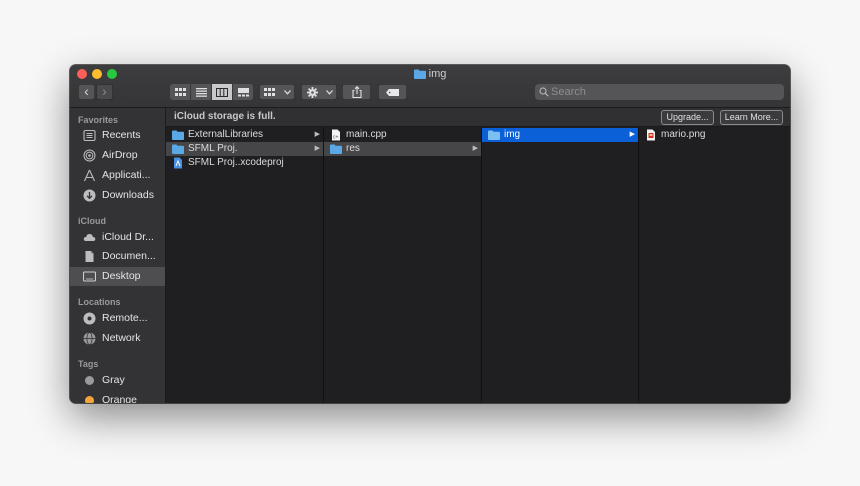 The image size is (860, 486). What do you see at coordinates (714, 135) in the screenshot?
I see `list-item: mario.png` at bounding box center [714, 135].